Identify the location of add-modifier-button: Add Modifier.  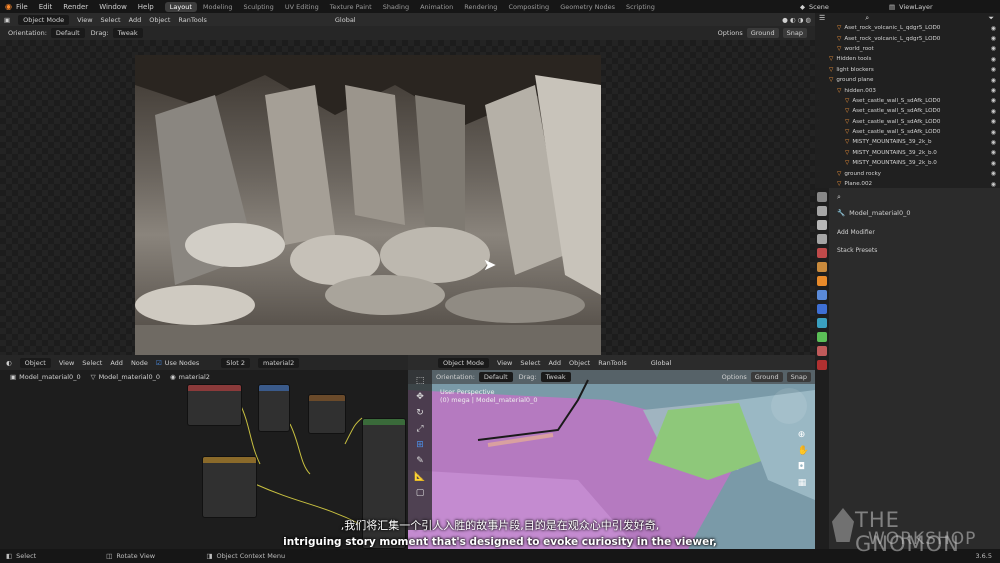
(914, 232).